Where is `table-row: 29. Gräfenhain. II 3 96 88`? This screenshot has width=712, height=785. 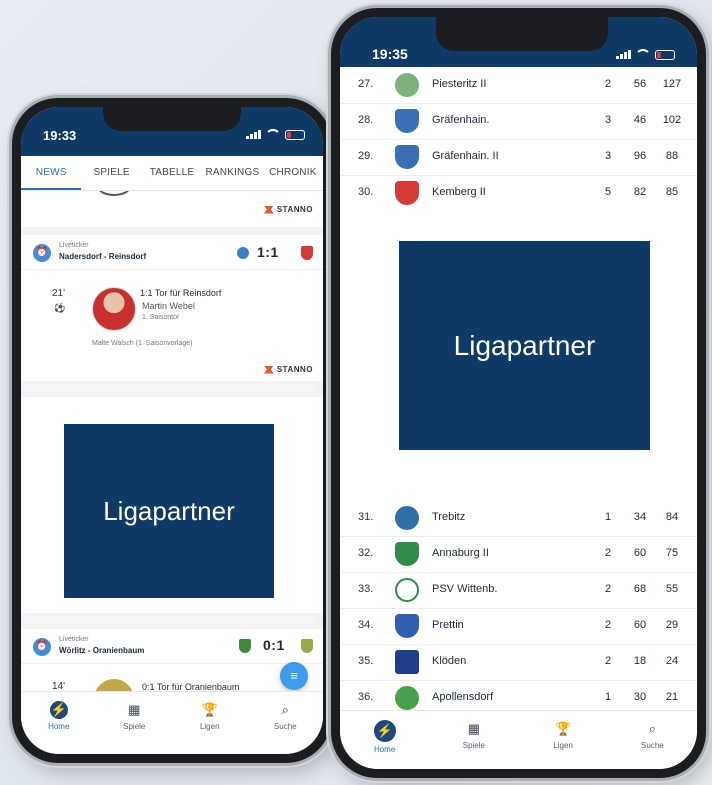 table-row: 29. Gräfenhain. II 3 96 88 is located at coordinates (518, 157).